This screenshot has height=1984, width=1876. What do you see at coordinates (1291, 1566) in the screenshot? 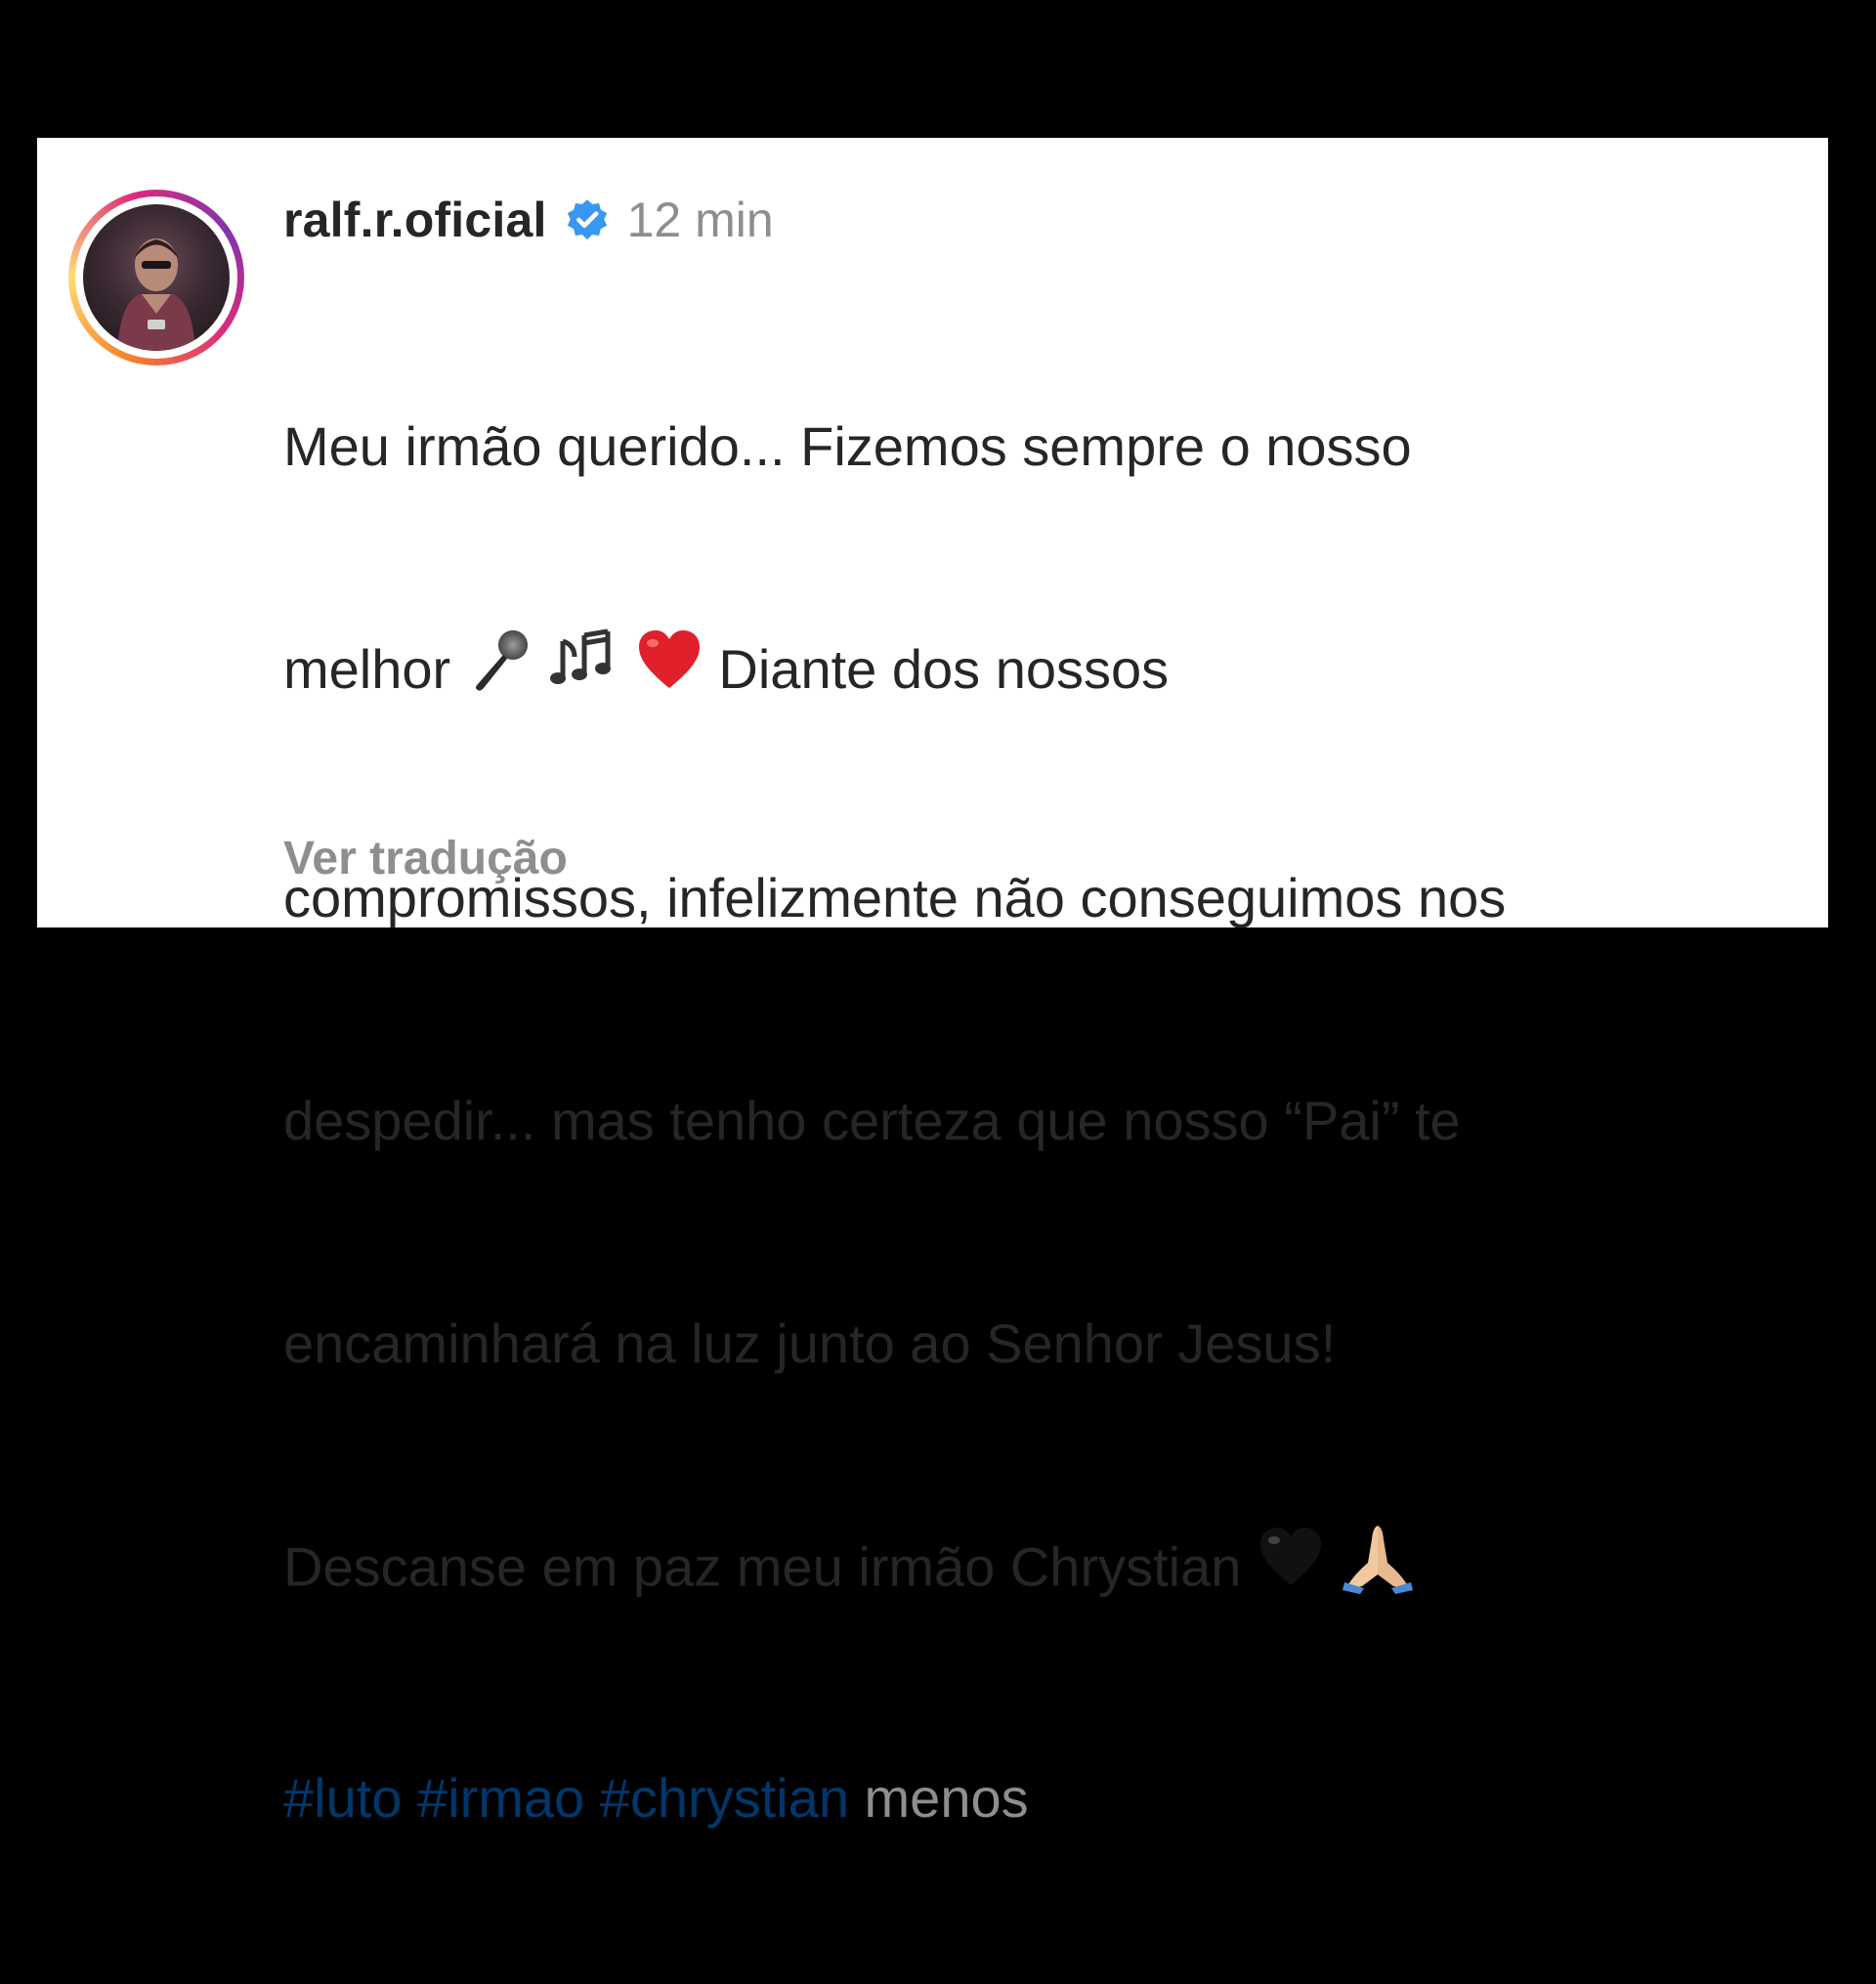
I see `black-heart-emoji` at bounding box center [1291, 1566].